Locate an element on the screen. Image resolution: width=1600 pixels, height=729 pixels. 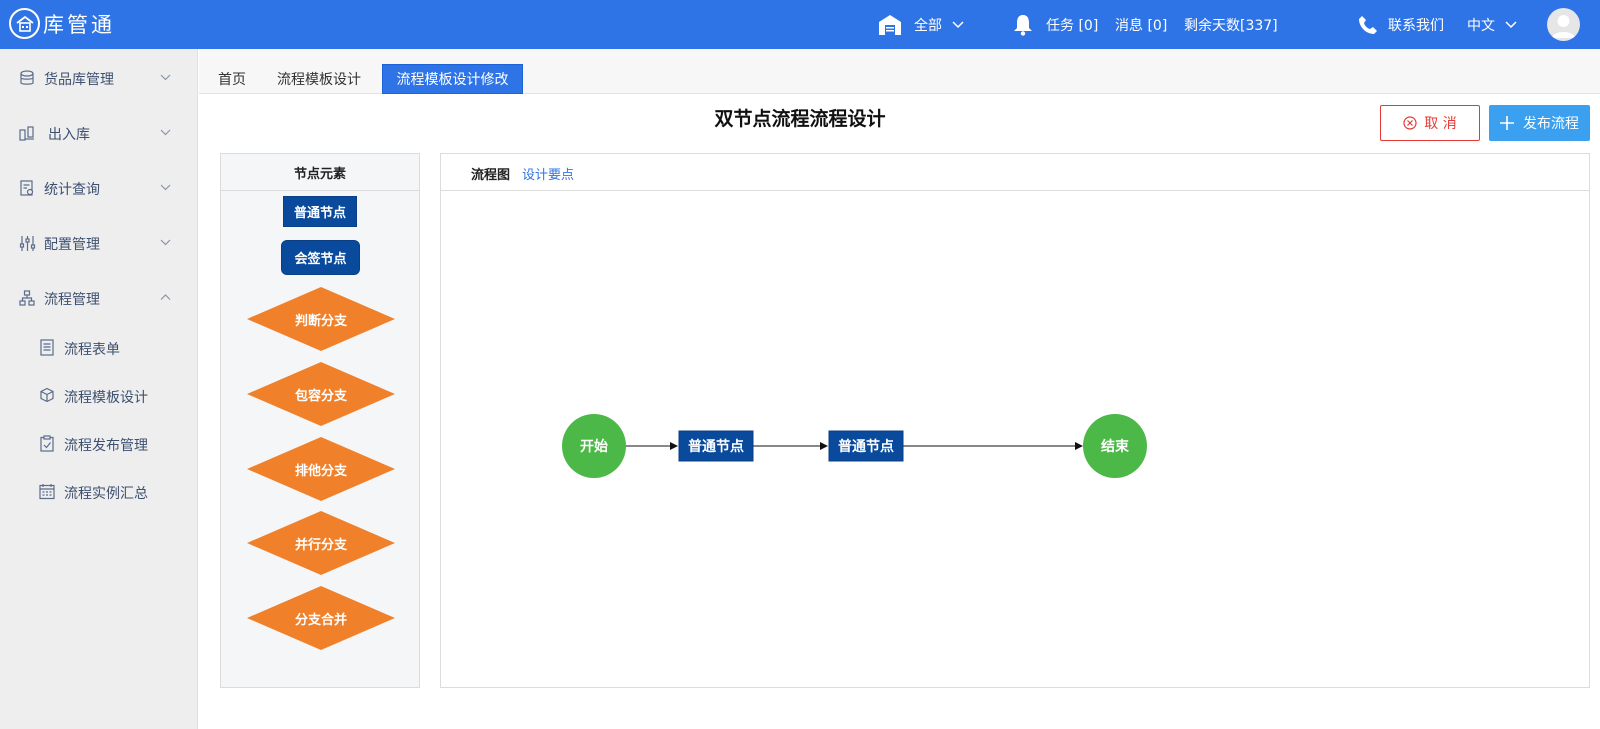
cancel-label: 取 消 is located at coordinates (1440, 124).